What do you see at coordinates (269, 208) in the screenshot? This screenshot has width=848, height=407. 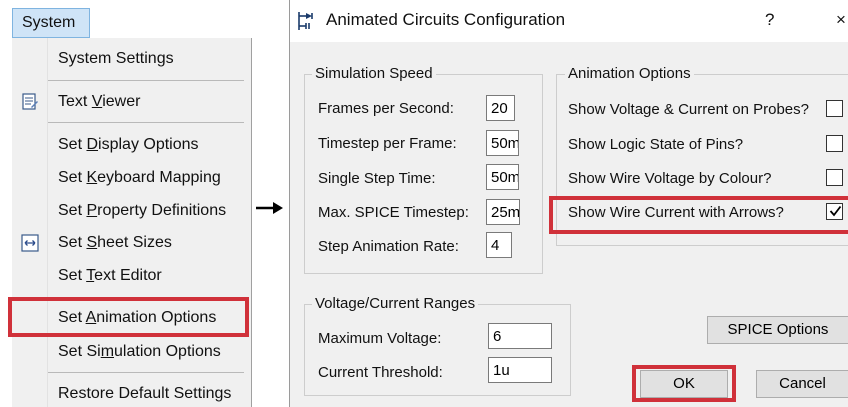 I see `pointer-arrow-icon` at bounding box center [269, 208].